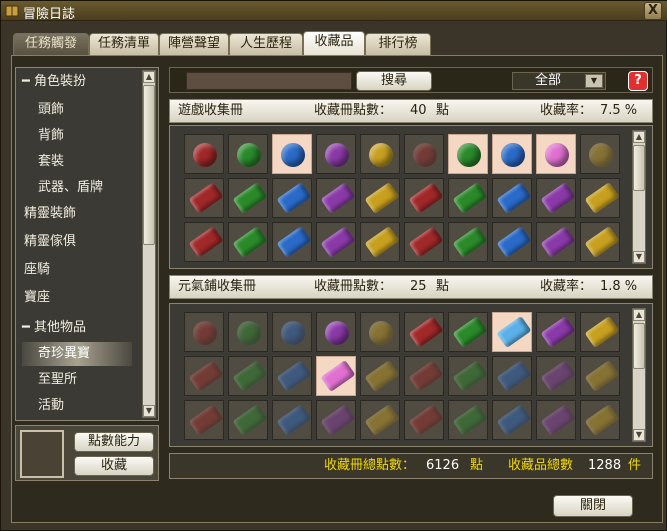  Describe the element at coordinates (334, 11) in the screenshot. I see `title-bar: 冒險日誌 X` at that location.